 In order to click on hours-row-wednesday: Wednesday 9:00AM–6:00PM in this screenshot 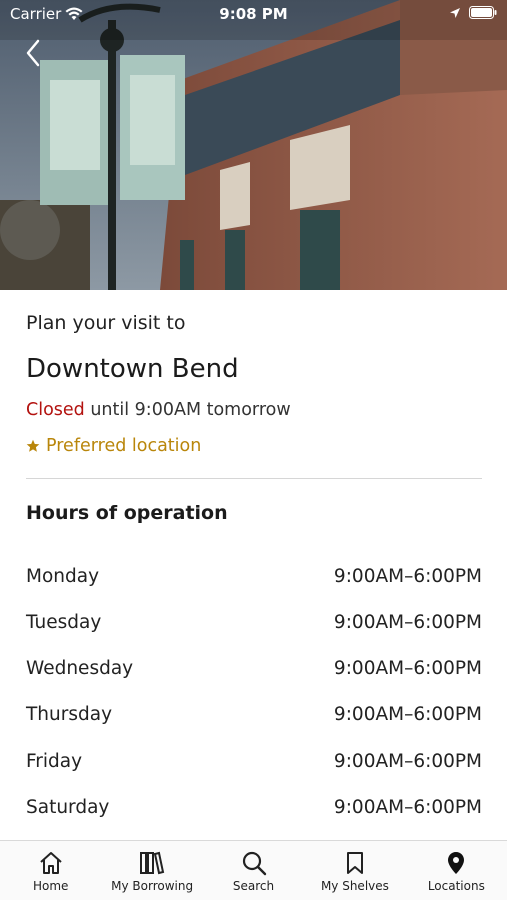, I will do `click(254, 673)`.